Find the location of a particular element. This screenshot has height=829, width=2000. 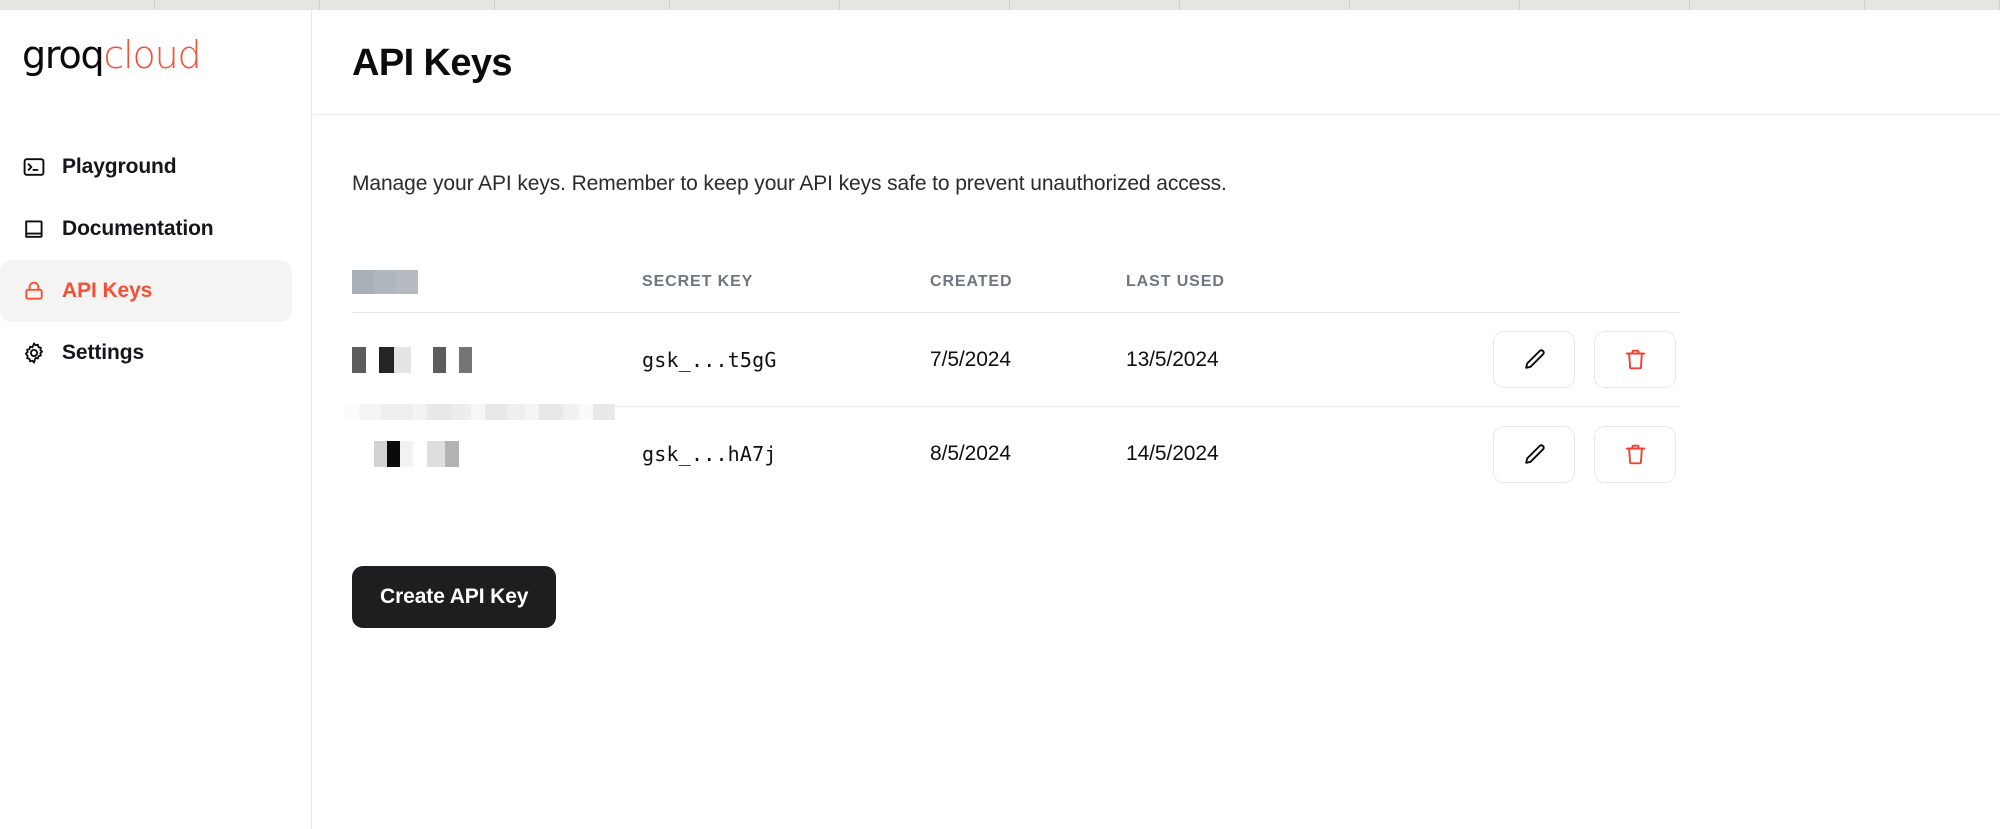

sidebar-item-api-keys: API Keys is located at coordinates (146, 291).